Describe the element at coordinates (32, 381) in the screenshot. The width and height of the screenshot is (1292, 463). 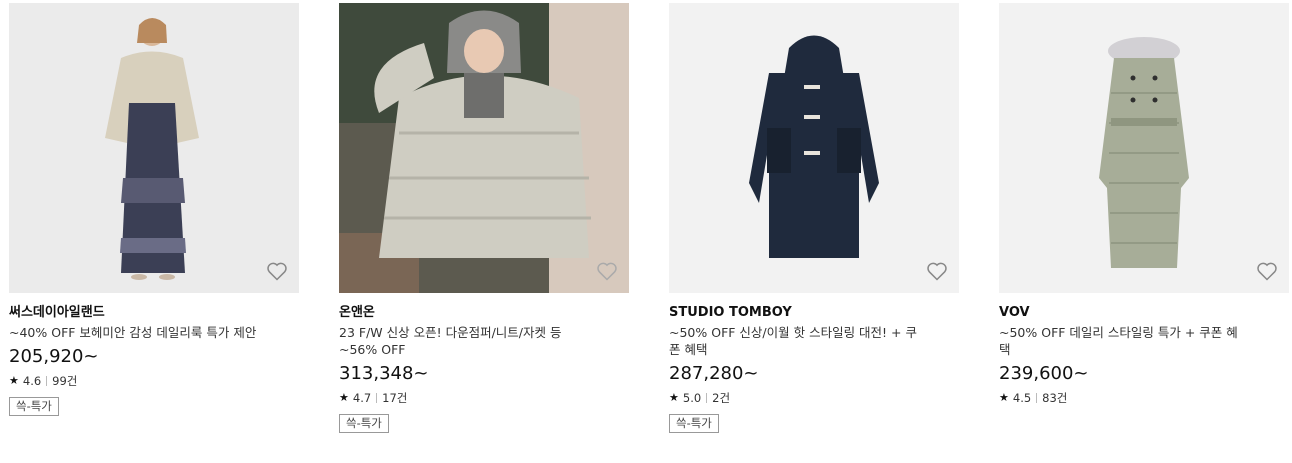
I see `rating-value: 4.6` at that location.